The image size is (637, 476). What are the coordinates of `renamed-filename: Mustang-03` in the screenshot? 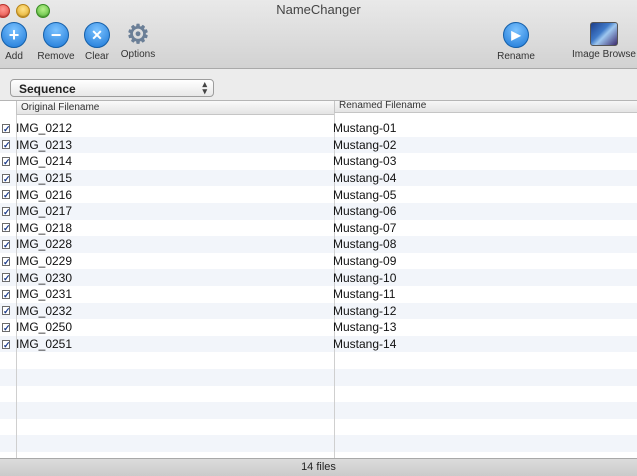 It's located at (365, 161).